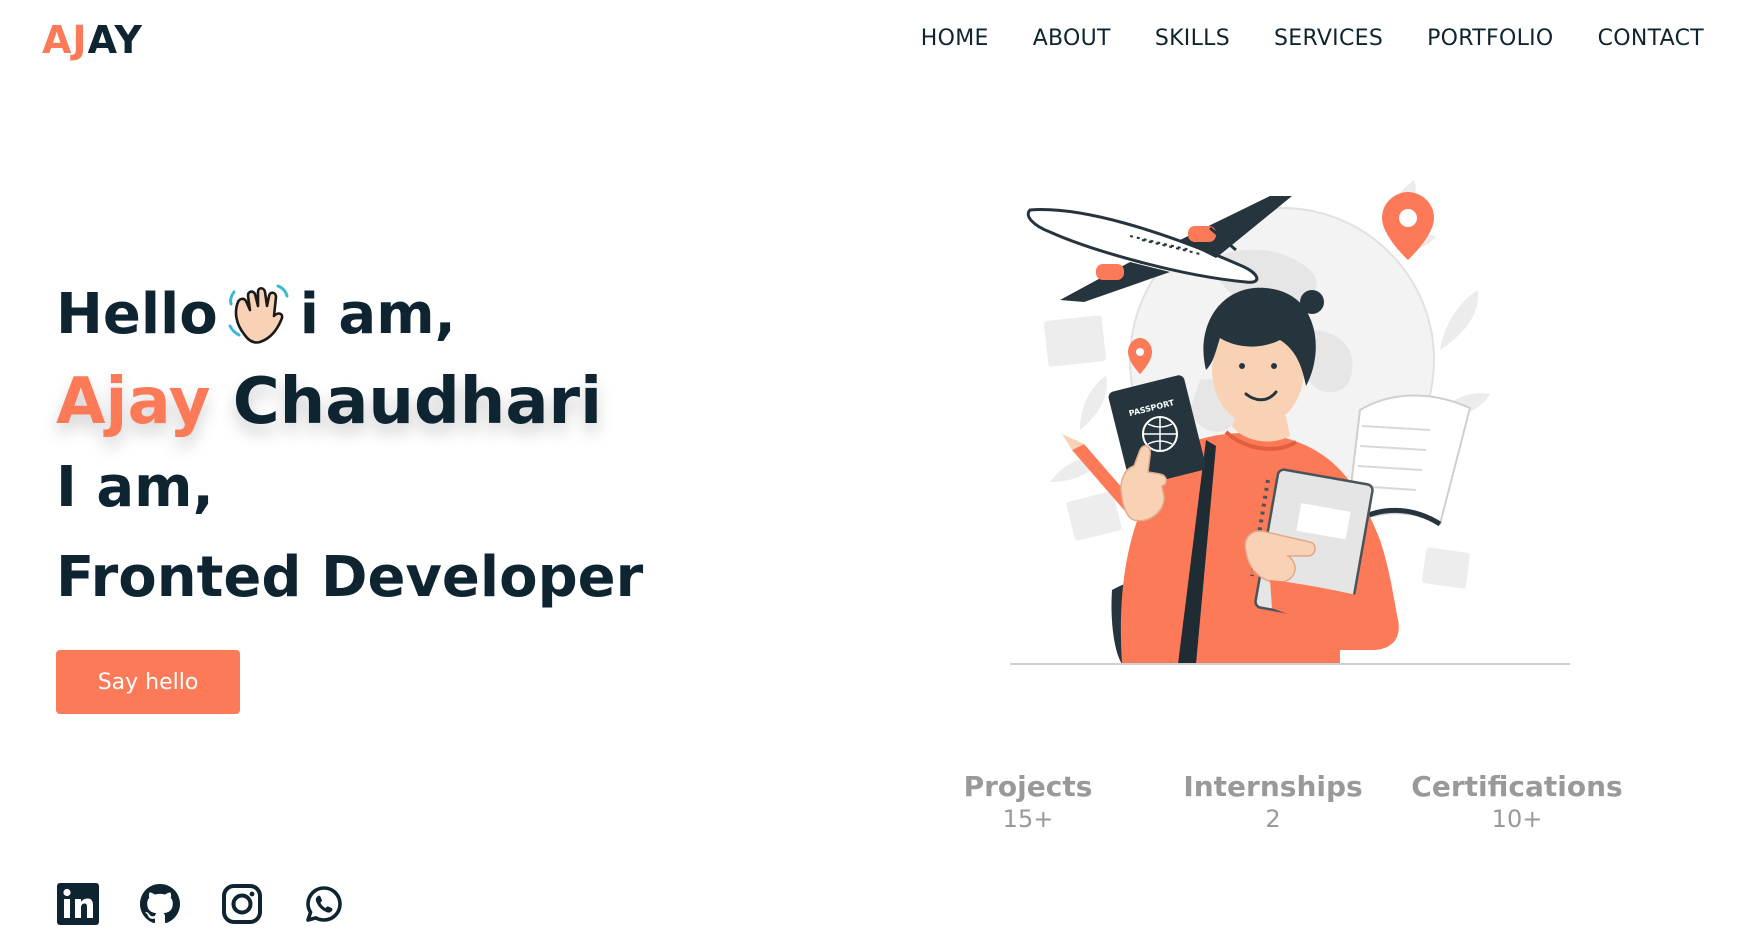  I want to click on stat-internships: Internships 2, so click(1273, 802).